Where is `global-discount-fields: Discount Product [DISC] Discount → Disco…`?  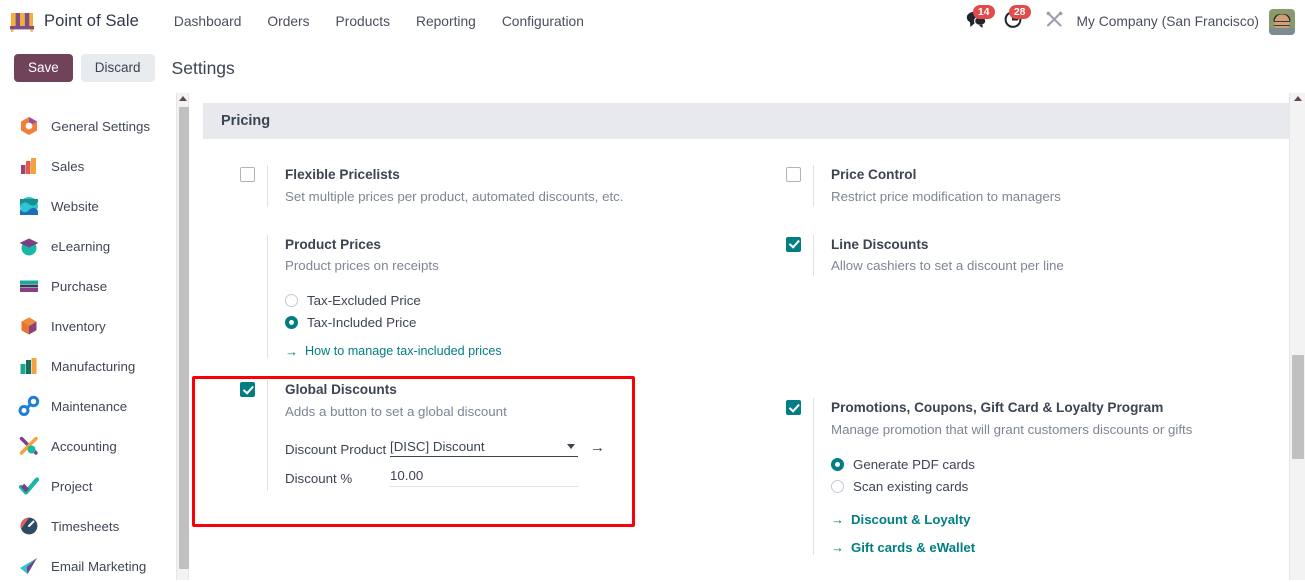
global-discount-fields: Discount Product [DISC] Discount → Disco… is located at coordinates (516, 464).